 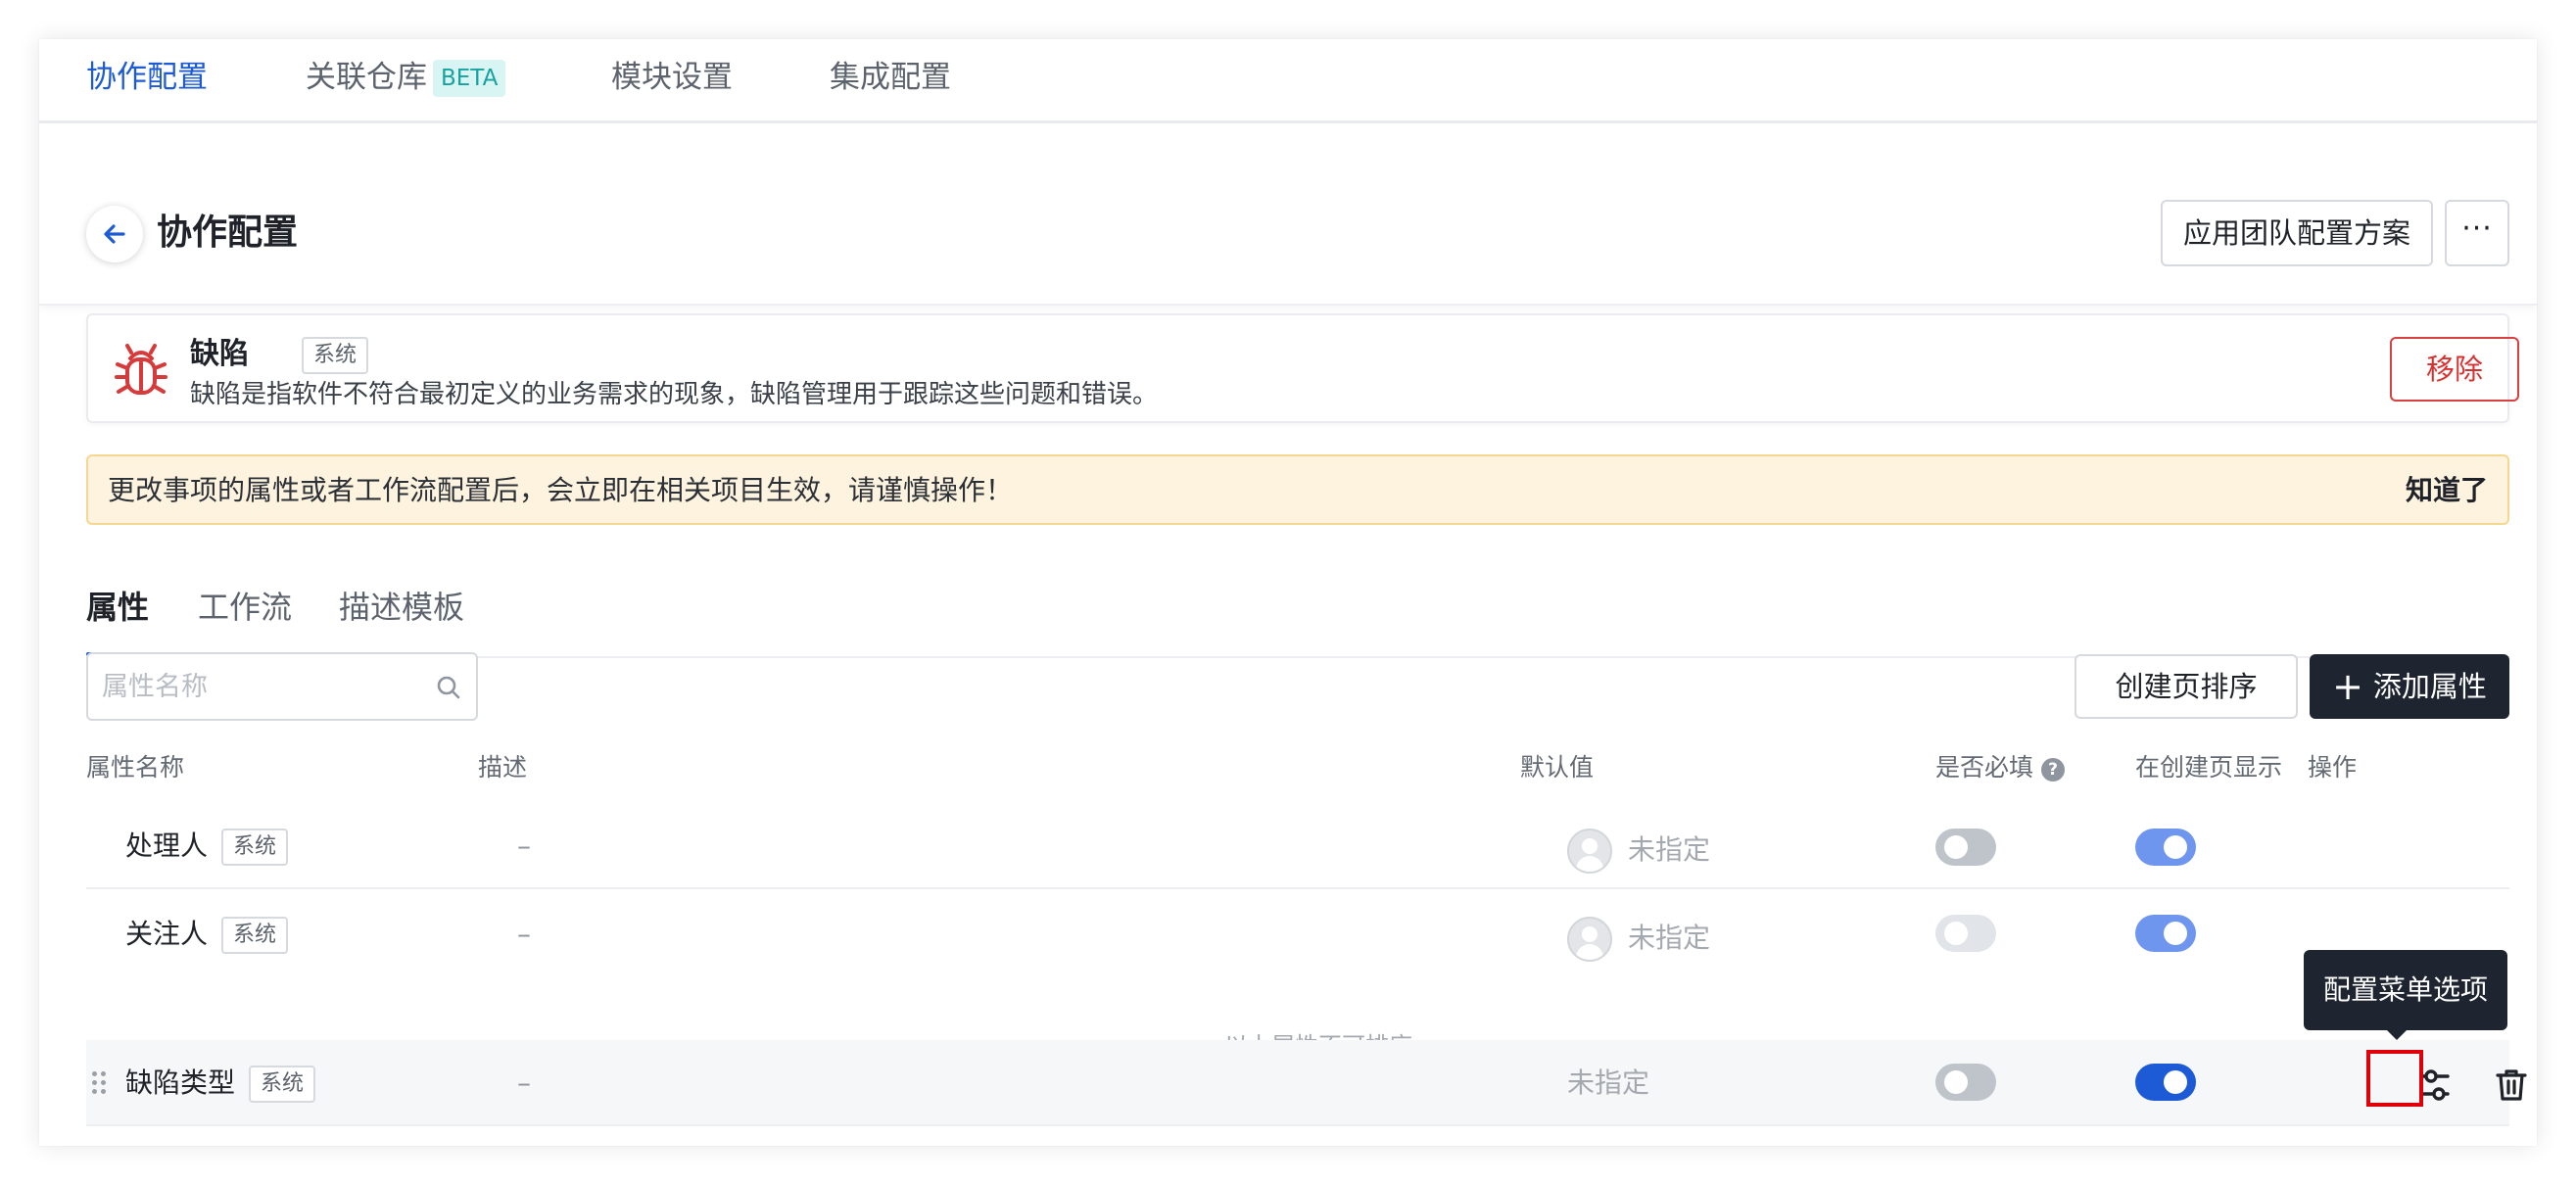 What do you see at coordinates (2054, 770) in the screenshot?
I see `help-icon: ?` at bounding box center [2054, 770].